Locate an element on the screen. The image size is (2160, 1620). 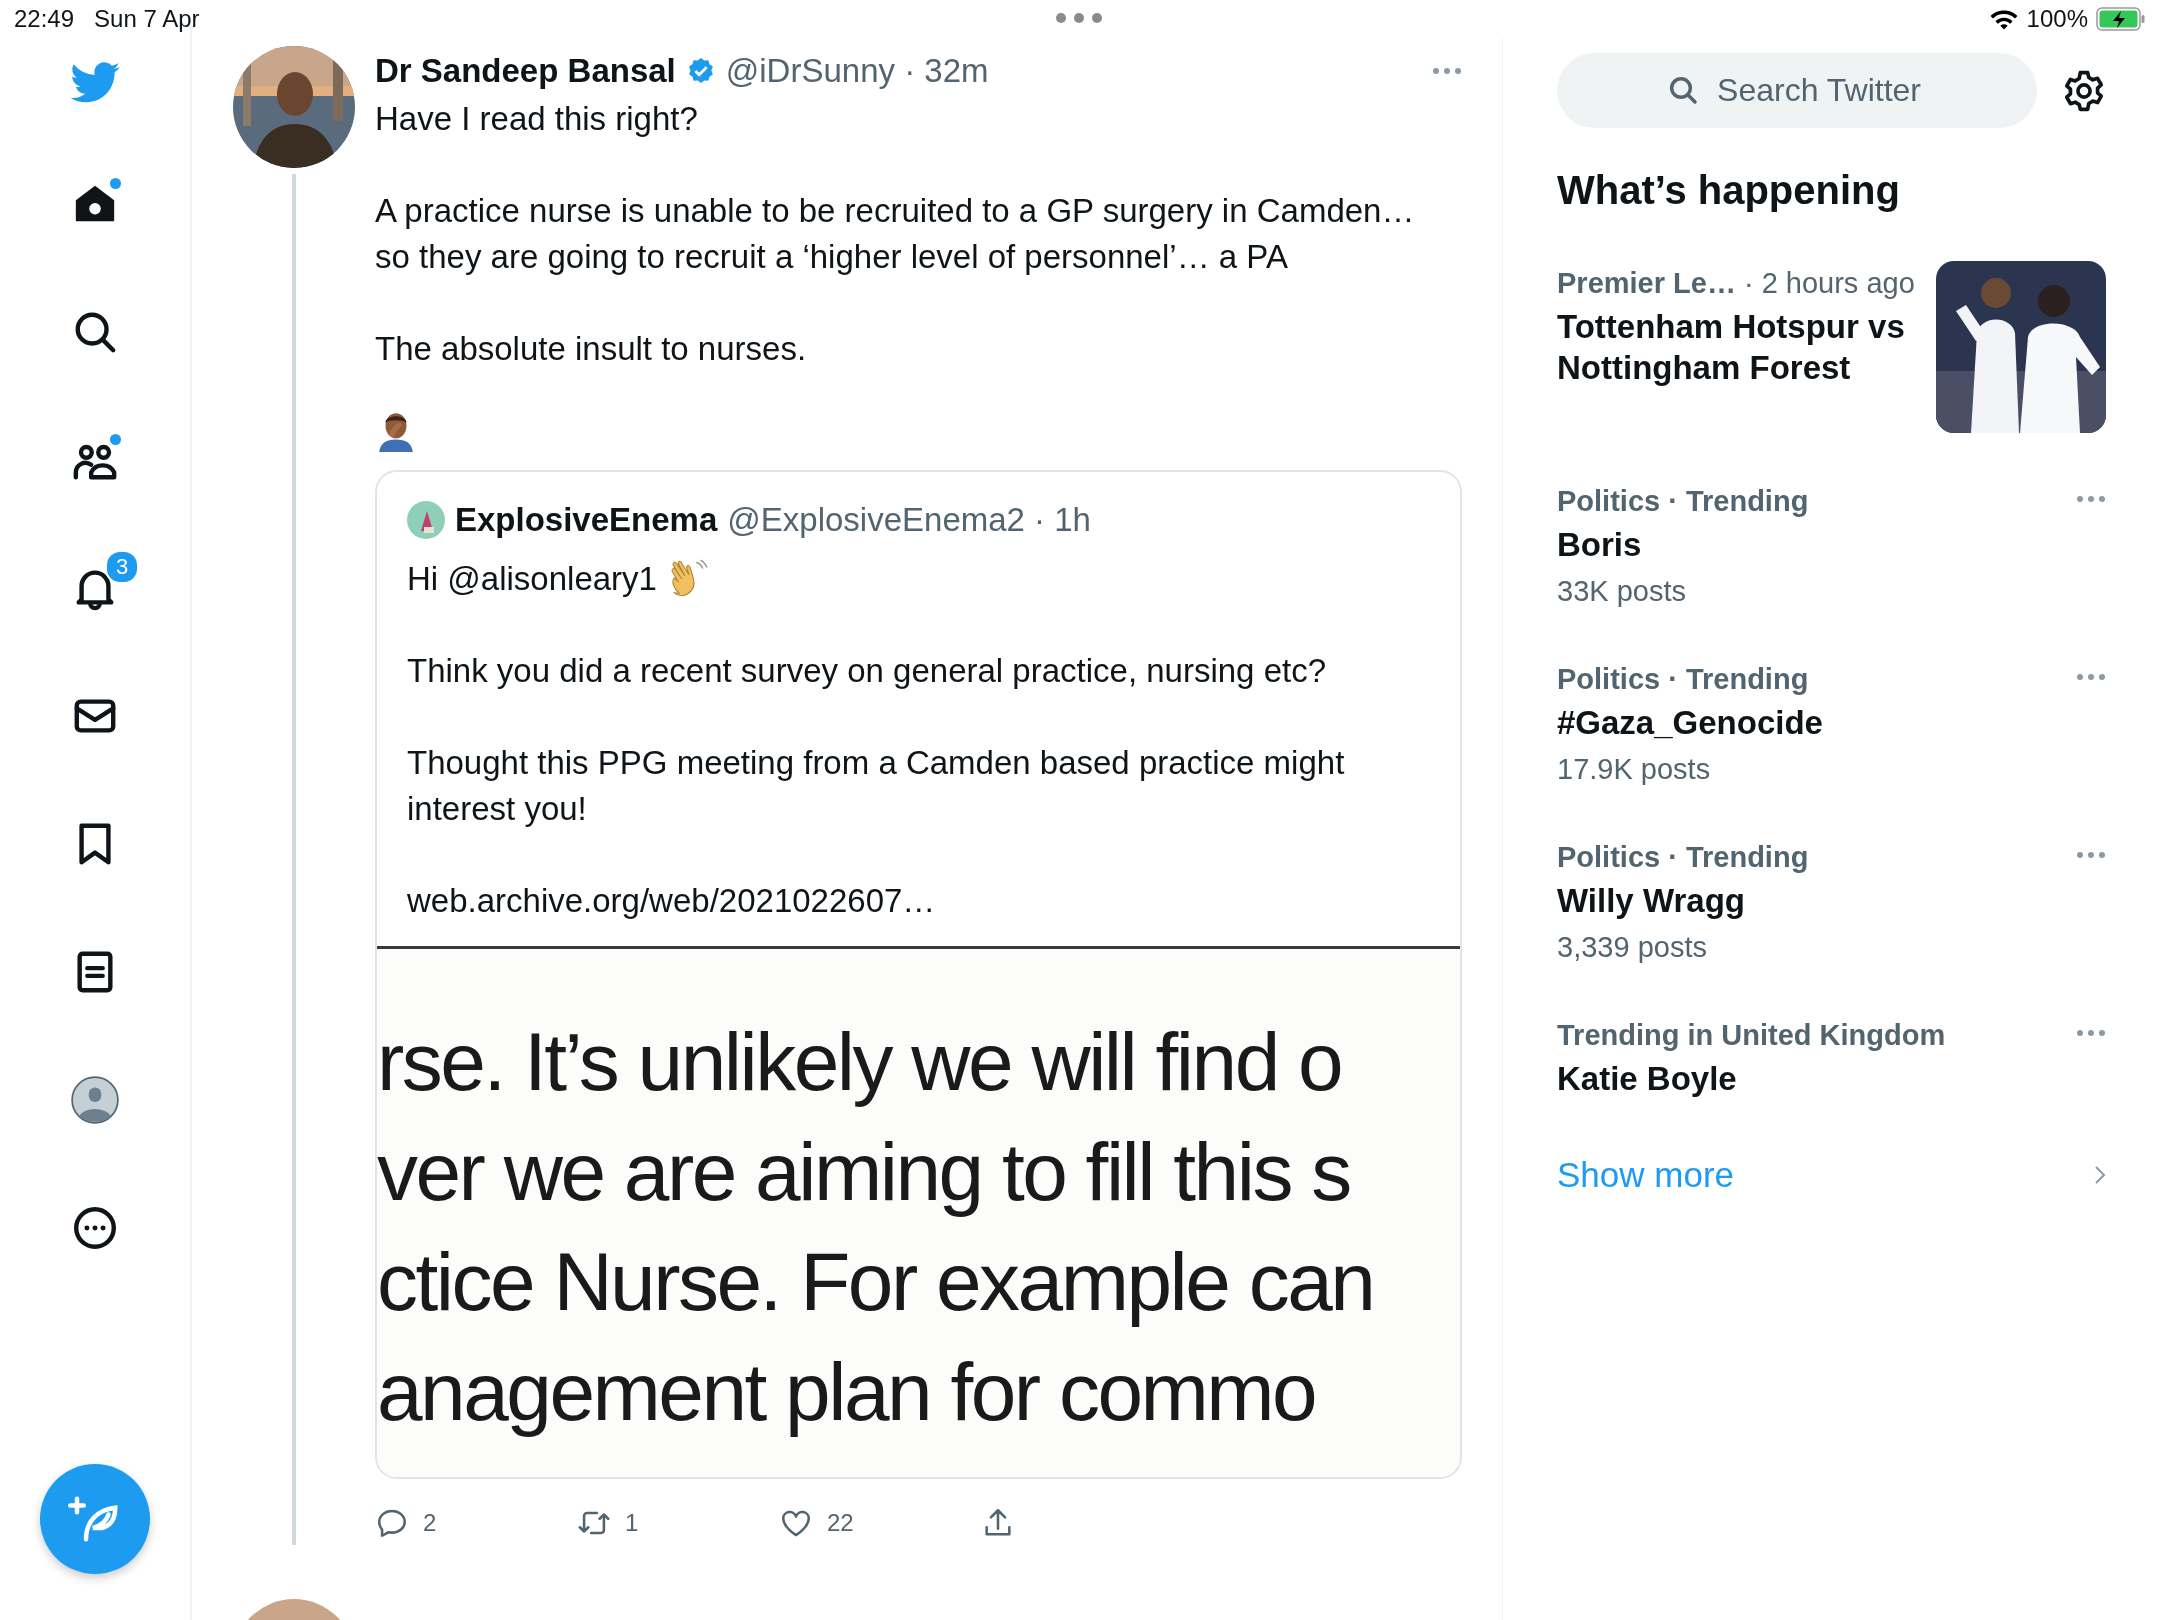
chevron-icon is located at coordinates (2100, 1175).